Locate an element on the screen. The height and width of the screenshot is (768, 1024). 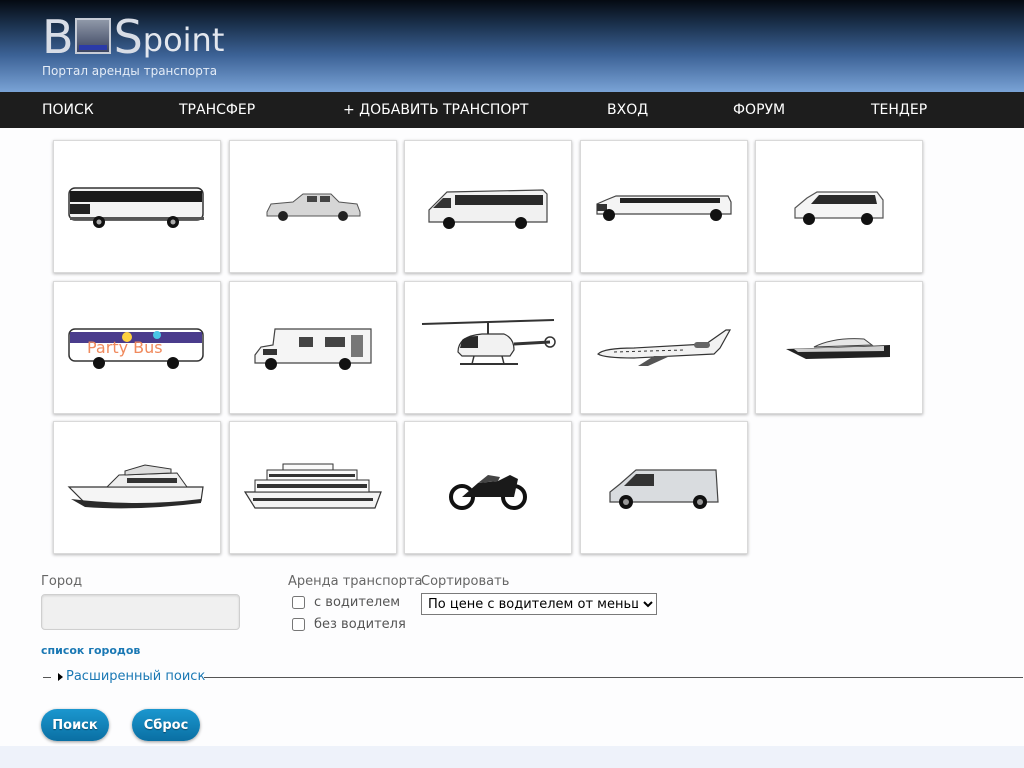
business-jet-icon is located at coordinates (664, 347).